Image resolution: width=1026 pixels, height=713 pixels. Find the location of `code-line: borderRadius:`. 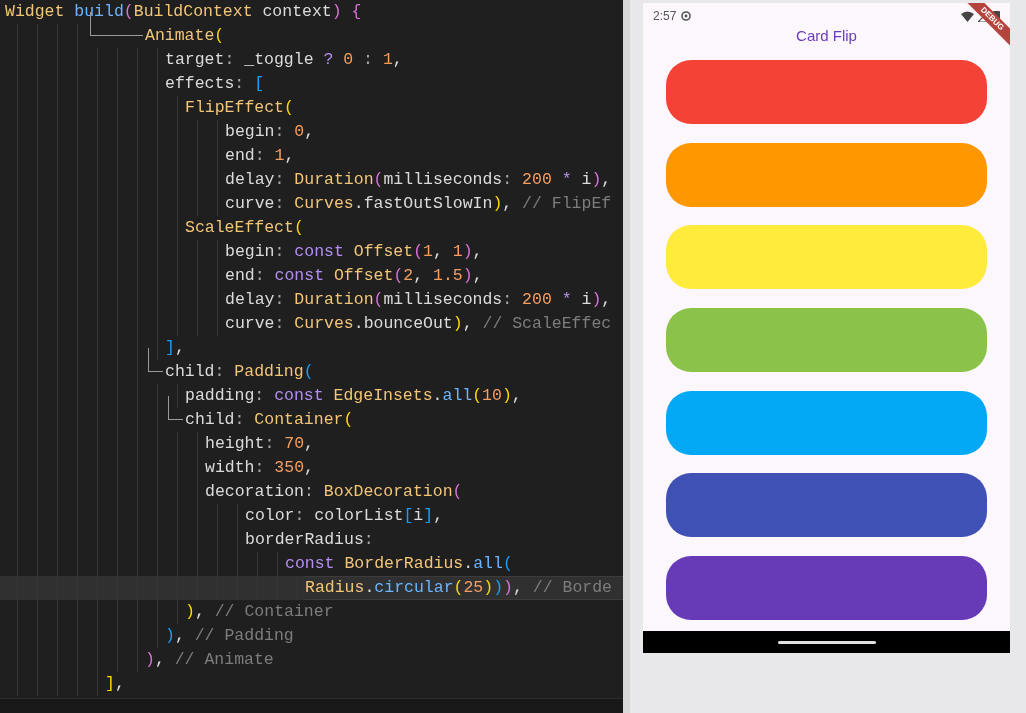

code-line: borderRadius: is located at coordinates (310, 540).